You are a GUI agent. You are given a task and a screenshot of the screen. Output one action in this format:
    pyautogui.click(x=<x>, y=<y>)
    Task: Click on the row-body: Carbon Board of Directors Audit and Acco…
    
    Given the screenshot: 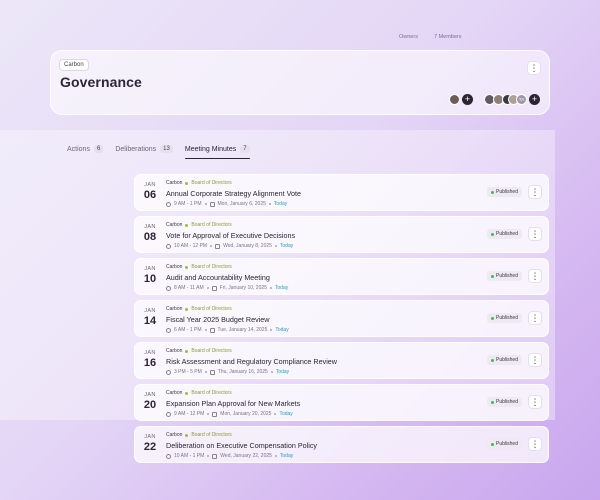 What is the action you would take?
    pyautogui.click(x=322, y=277)
    